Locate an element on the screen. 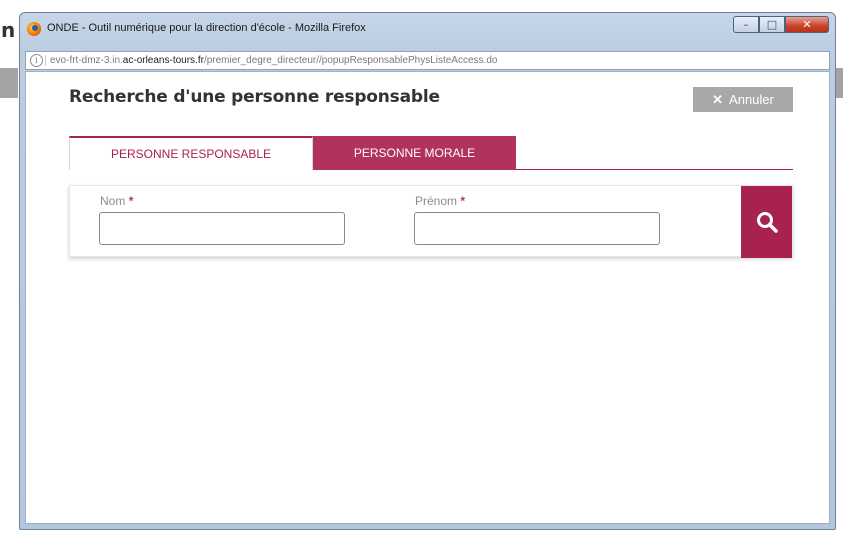 The height and width of the screenshot is (534, 843). background-app-strip is located at coordinates (9, 83).